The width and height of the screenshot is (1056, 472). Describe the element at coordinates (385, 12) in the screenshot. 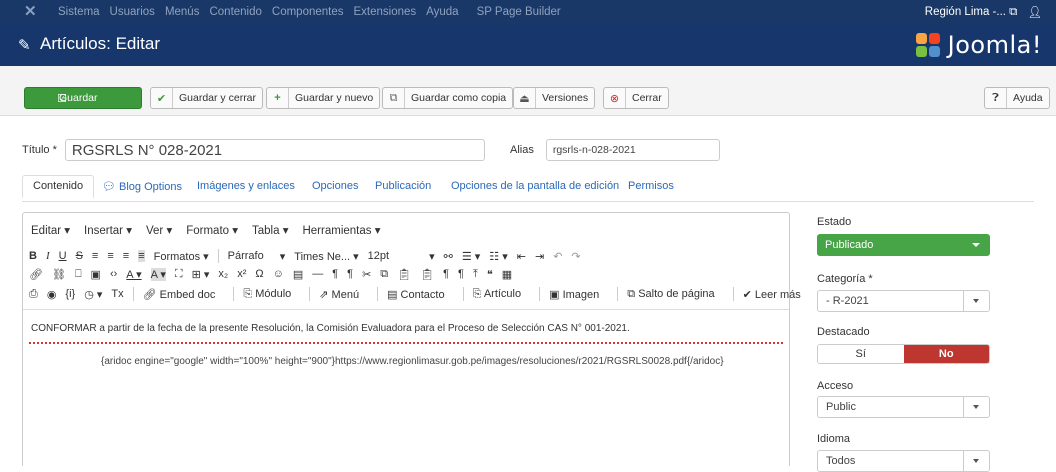

I see `menu-item-extensiones: Extensiones` at that location.